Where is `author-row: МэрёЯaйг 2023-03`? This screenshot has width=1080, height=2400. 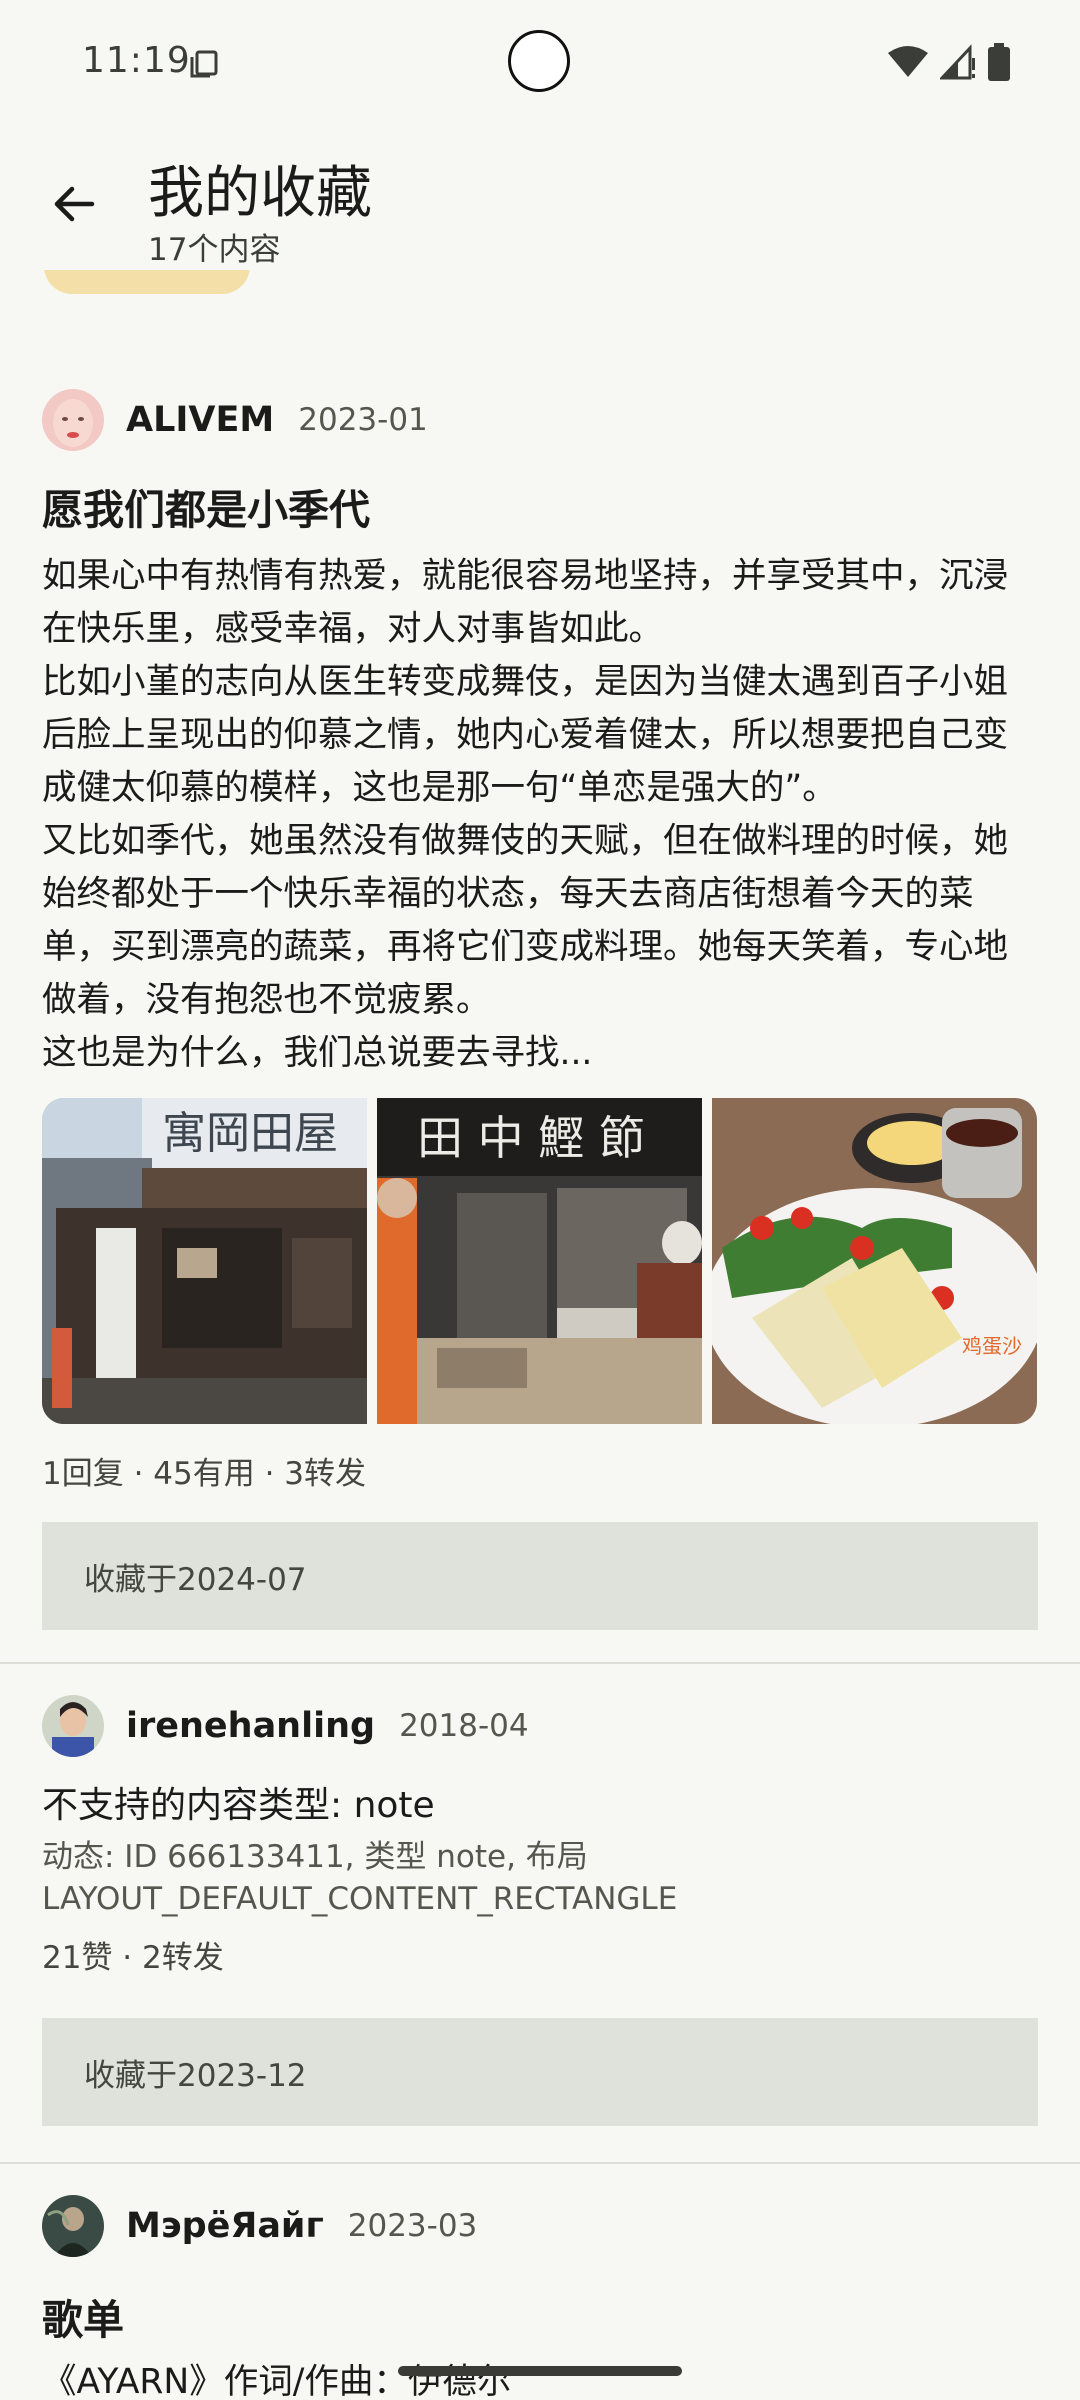 author-row: МэрёЯaйг 2023-03 is located at coordinates (259, 2226).